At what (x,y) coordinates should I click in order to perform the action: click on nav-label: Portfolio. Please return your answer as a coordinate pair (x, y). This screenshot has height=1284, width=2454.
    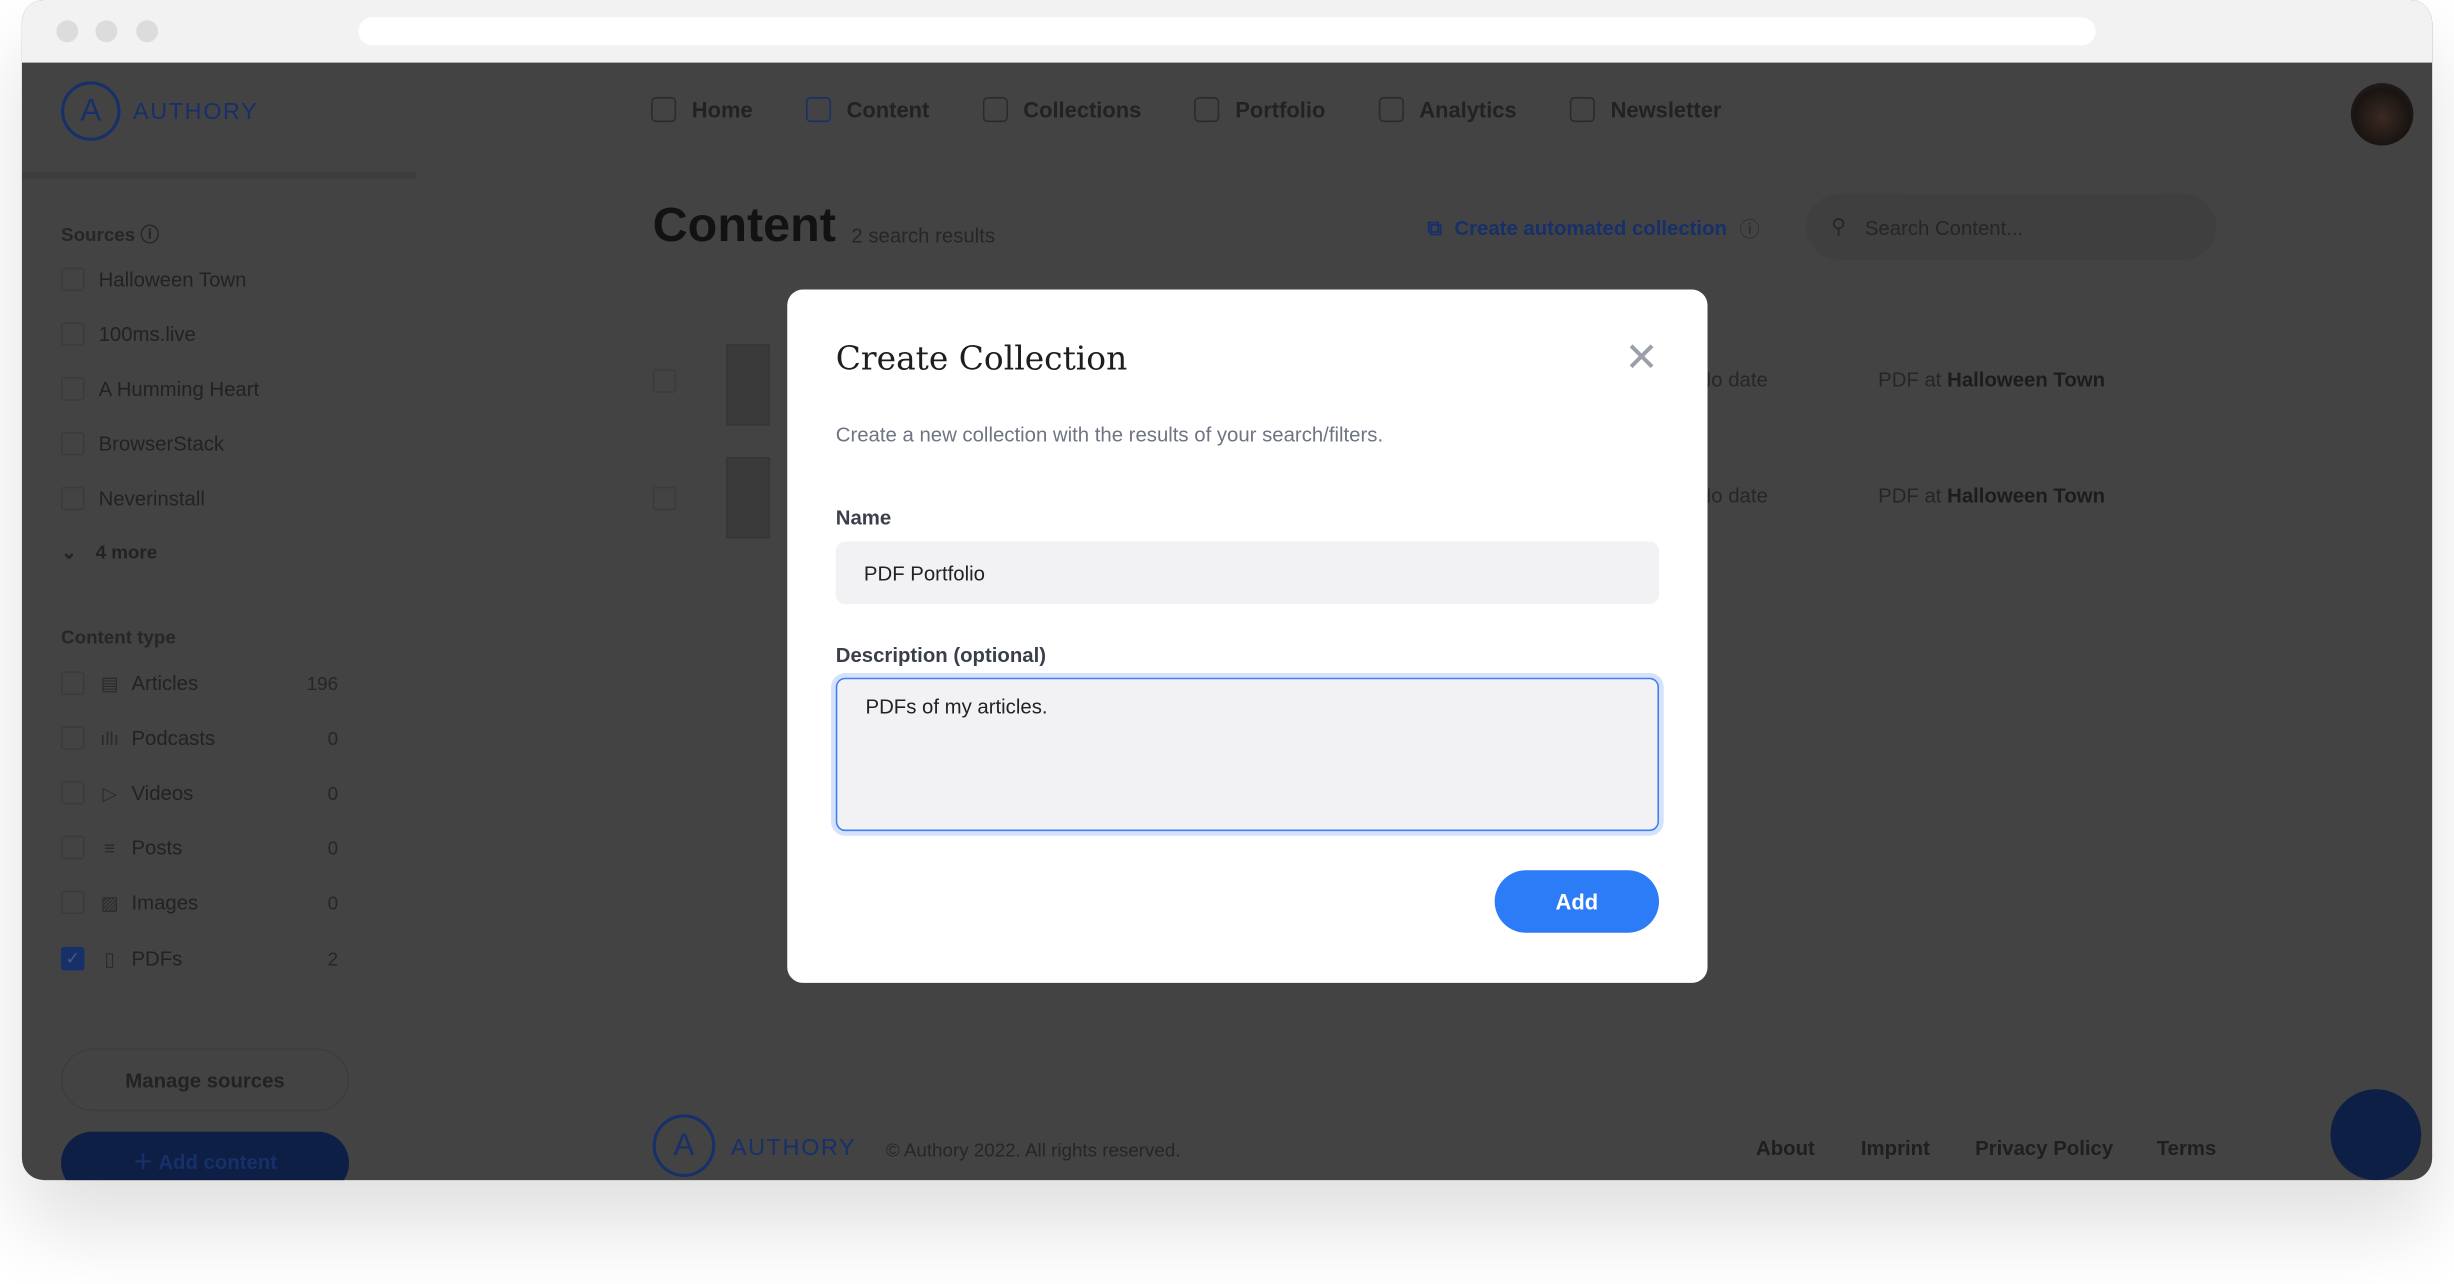
    Looking at the image, I should click on (1280, 110).